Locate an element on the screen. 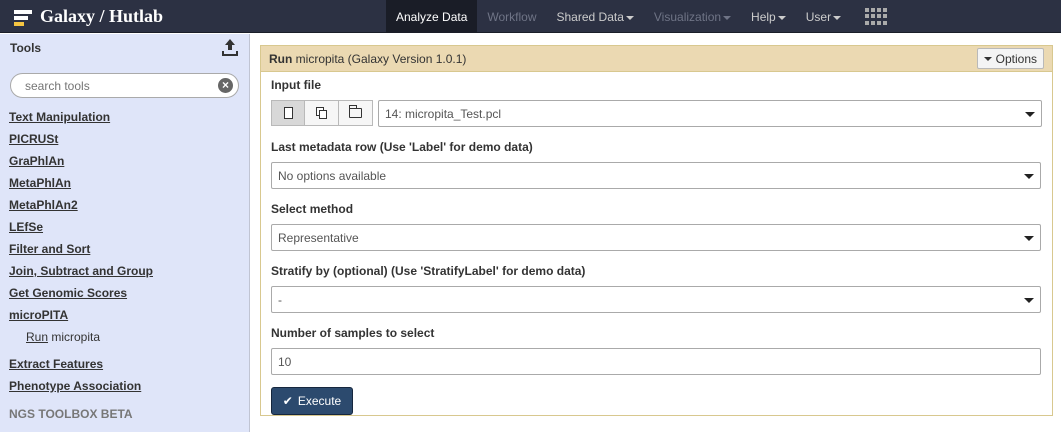 The height and width of the screenshot is (432, 1061). copy-icon is located at coordinates (321, 113).